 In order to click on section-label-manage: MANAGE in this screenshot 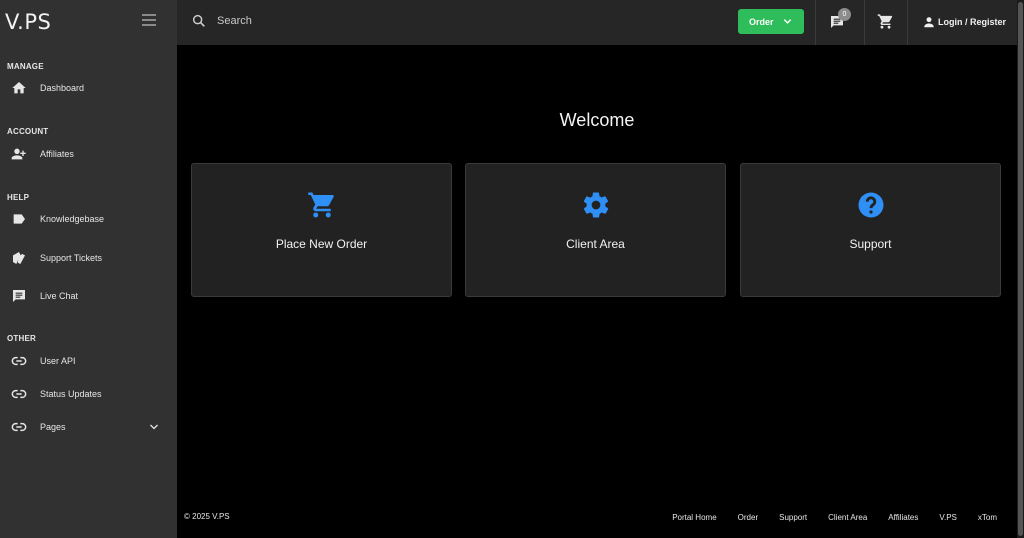, I will do `click(25, 66)`.